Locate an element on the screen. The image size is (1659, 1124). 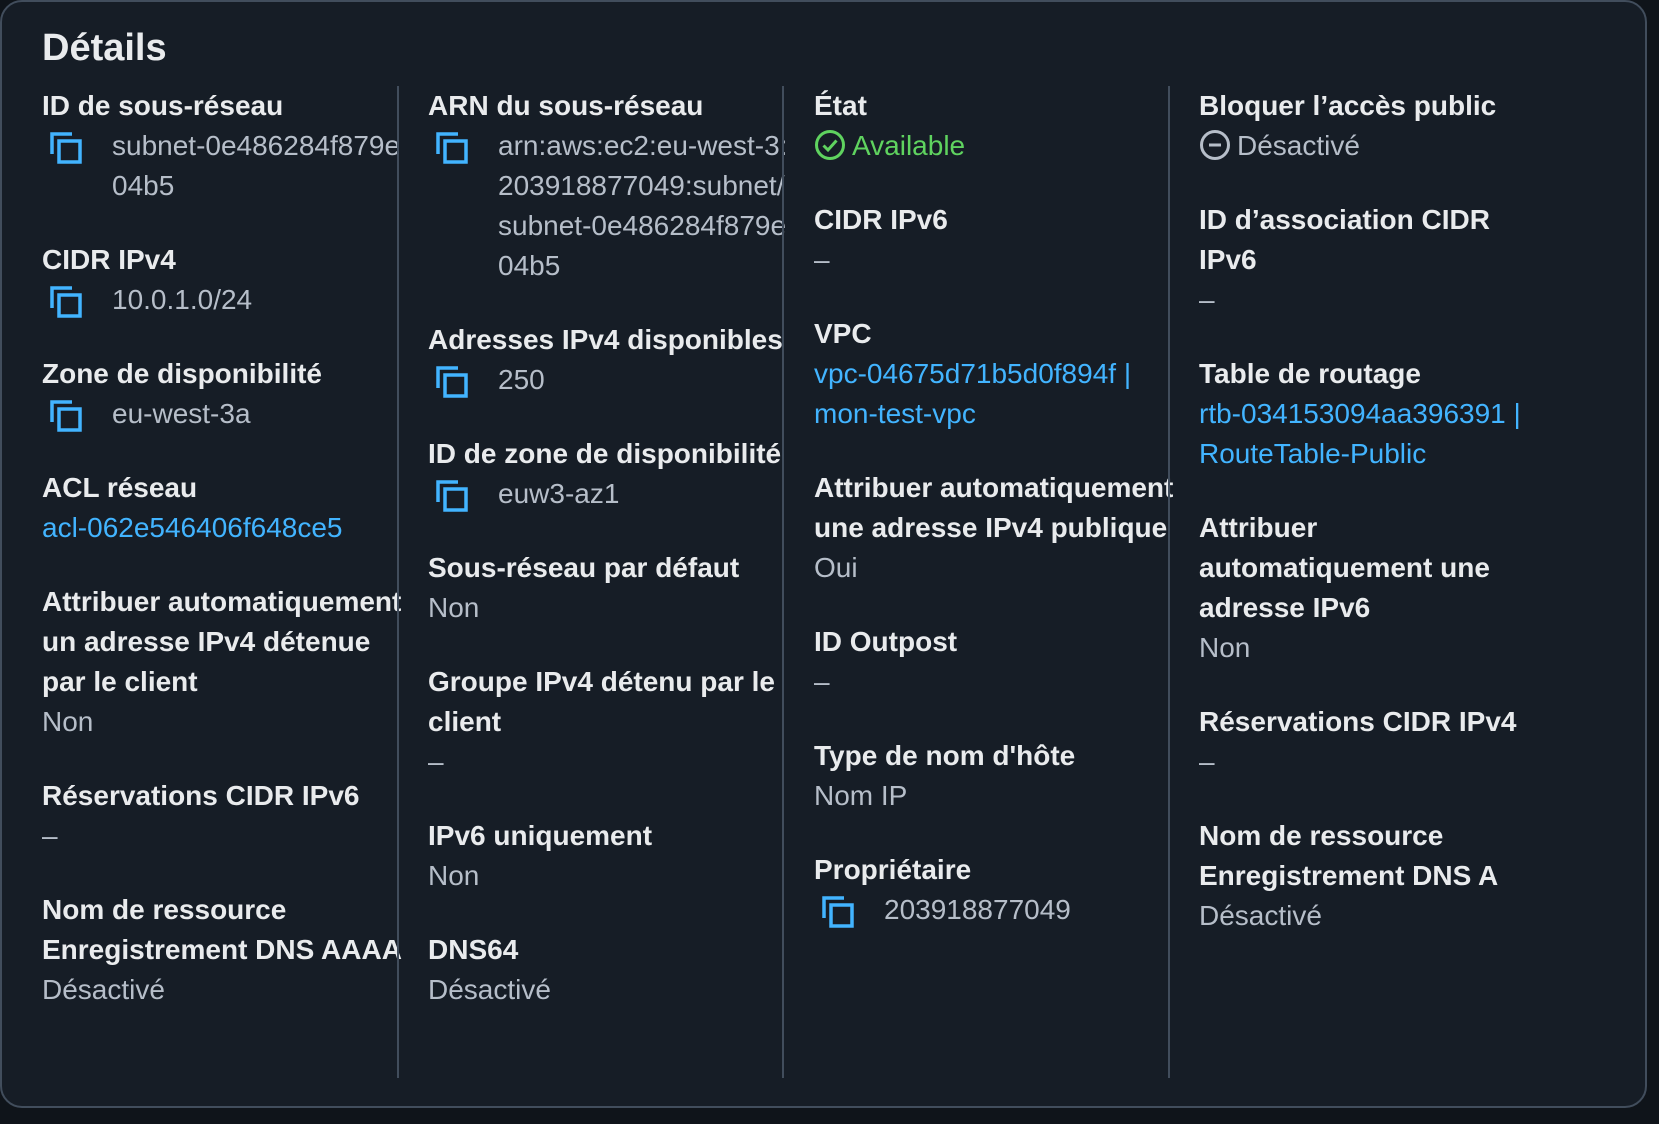
field-label: ACL réseau is located at coordinates (120, 487).